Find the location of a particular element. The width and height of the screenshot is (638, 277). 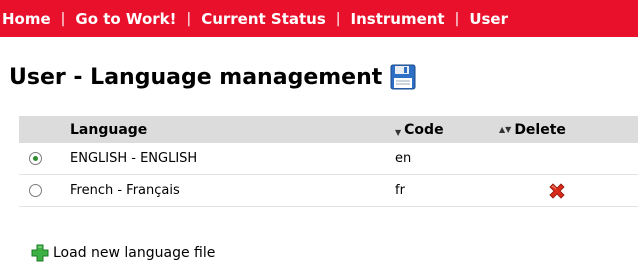

header-code-label: Code is located at coordinates (424, 129).